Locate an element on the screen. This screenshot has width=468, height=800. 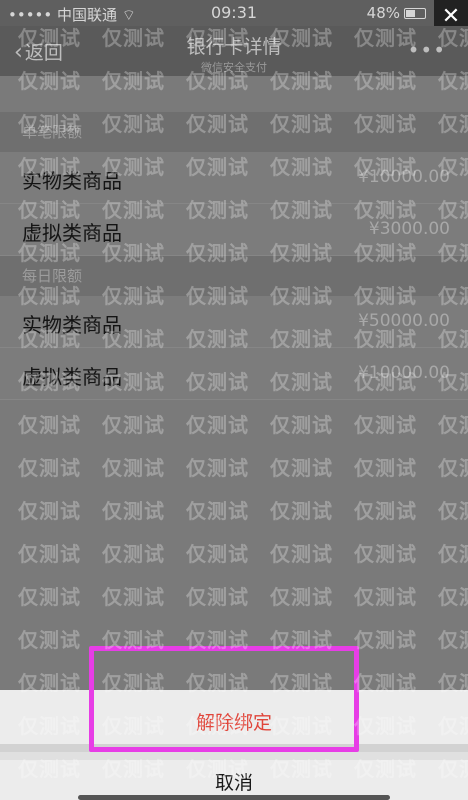
list-item: 实物类商品 ¥50000.00 is located at coordinates (234, 322).